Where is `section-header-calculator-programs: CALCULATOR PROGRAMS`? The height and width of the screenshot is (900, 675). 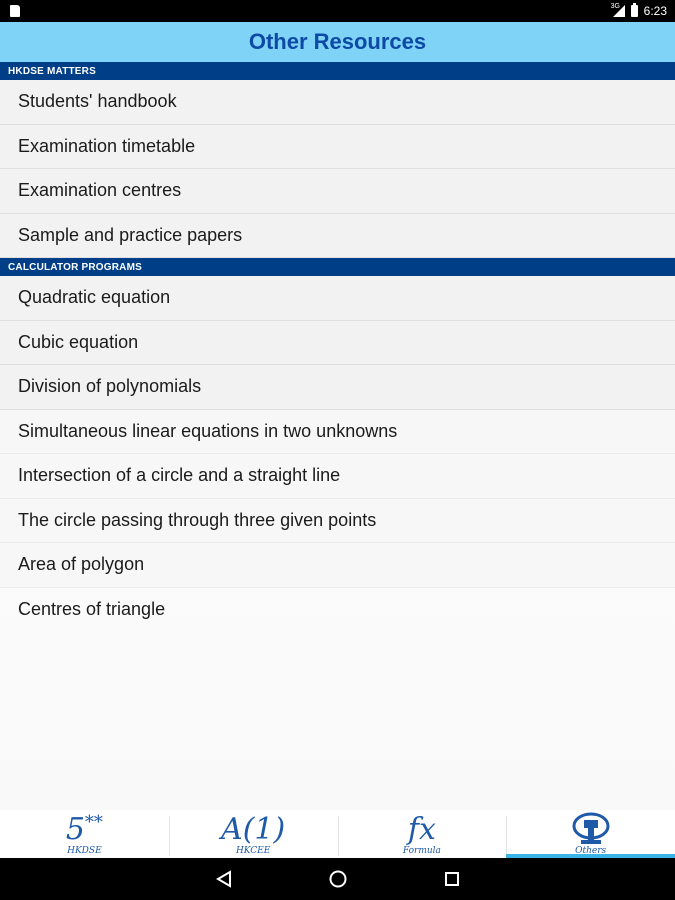
section-header-calculator-programs: CALCULATOR PROGRAMS is located at coordinates (337, 267).